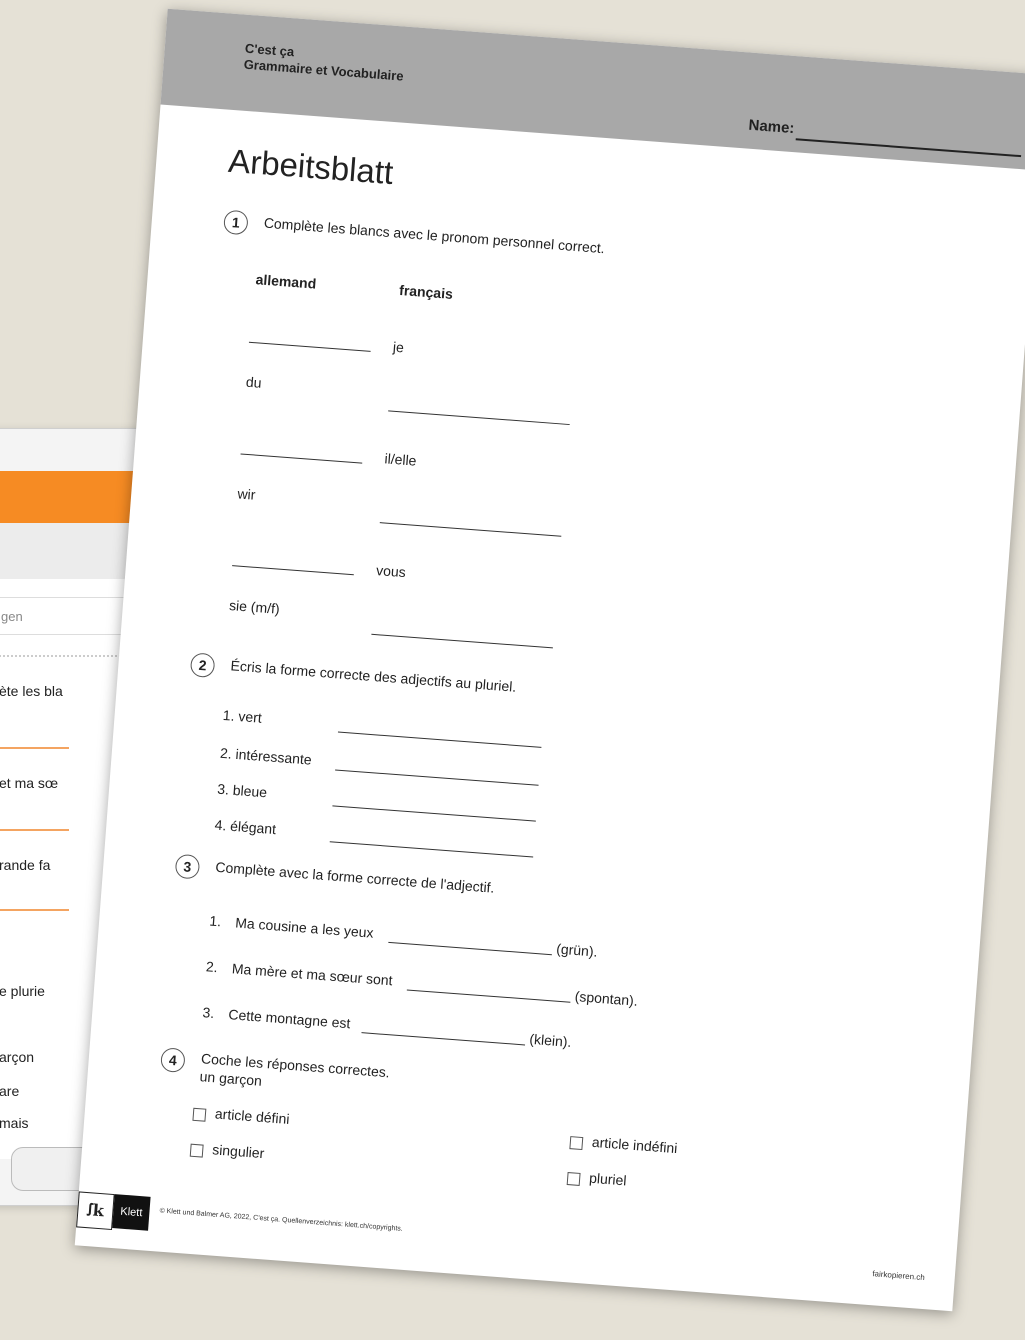 The height and width of the screenshot is (1340, 1025). Describe the element at coordinates (208, 1013) in the screenshot. I see `sentence-number: 3.` at that location.